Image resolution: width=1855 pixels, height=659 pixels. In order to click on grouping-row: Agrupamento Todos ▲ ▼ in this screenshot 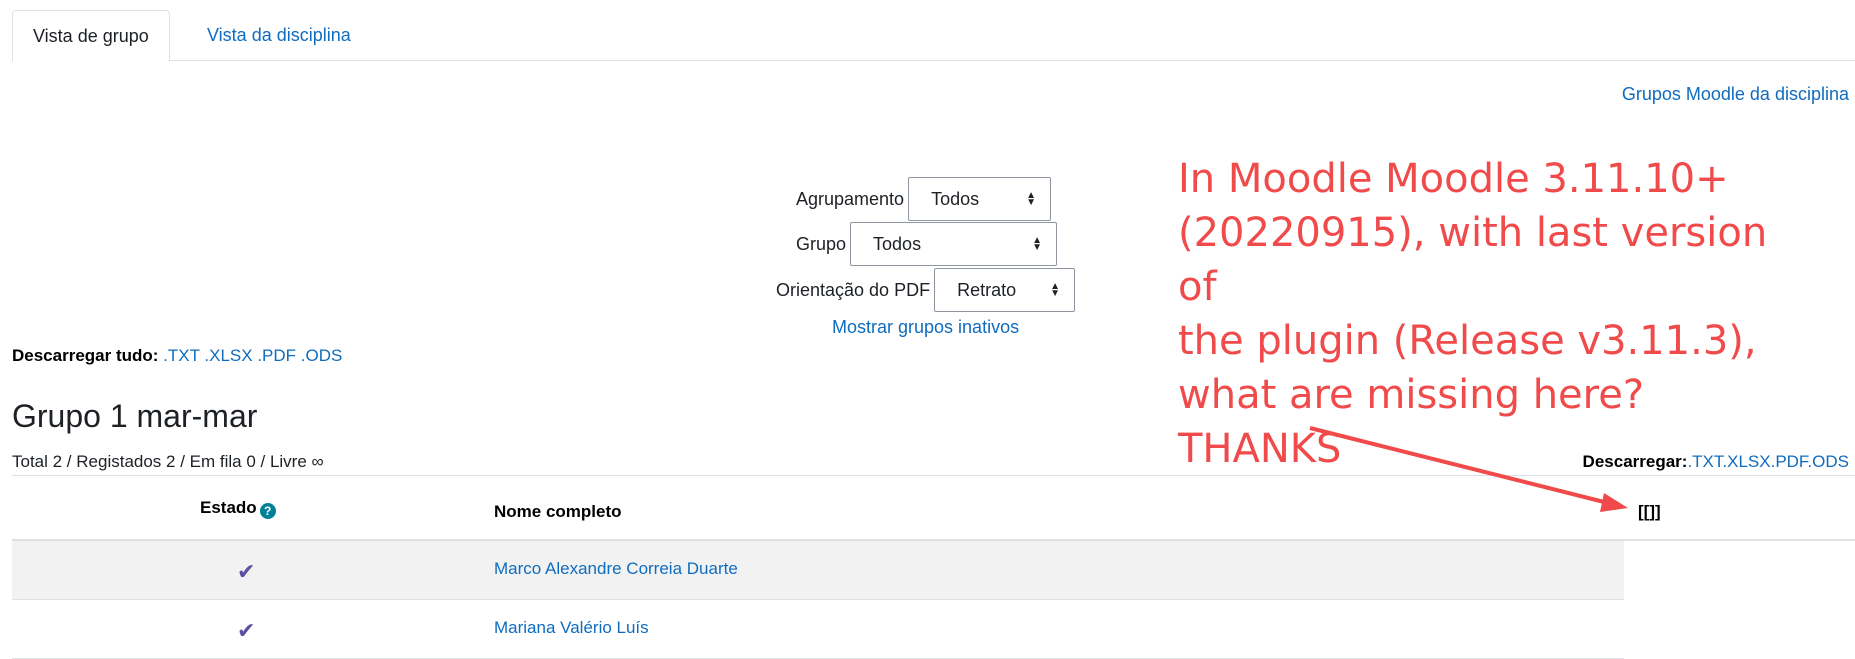, I will do `click(924, 199)`.